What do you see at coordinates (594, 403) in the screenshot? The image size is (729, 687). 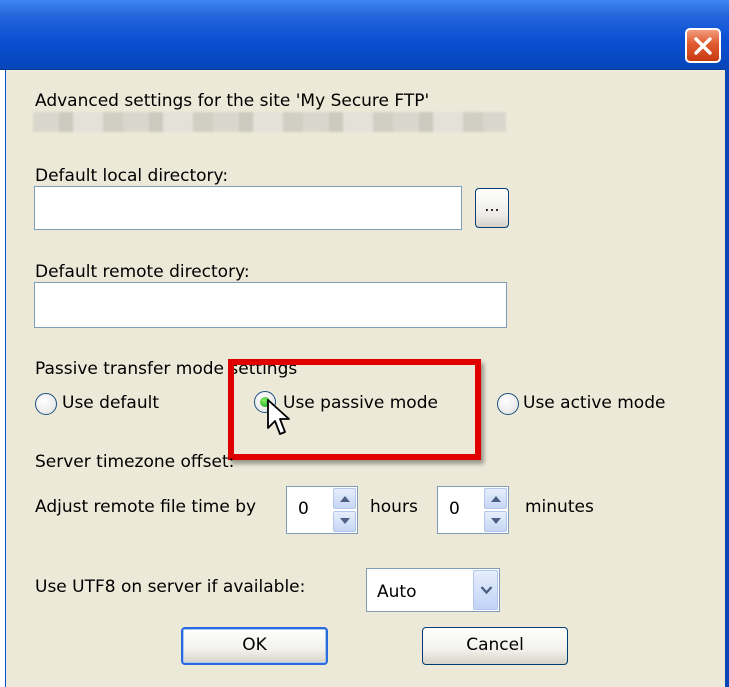 I see `radio-use-active-mode-label: Use active mode` at bounding box center [594, 403].